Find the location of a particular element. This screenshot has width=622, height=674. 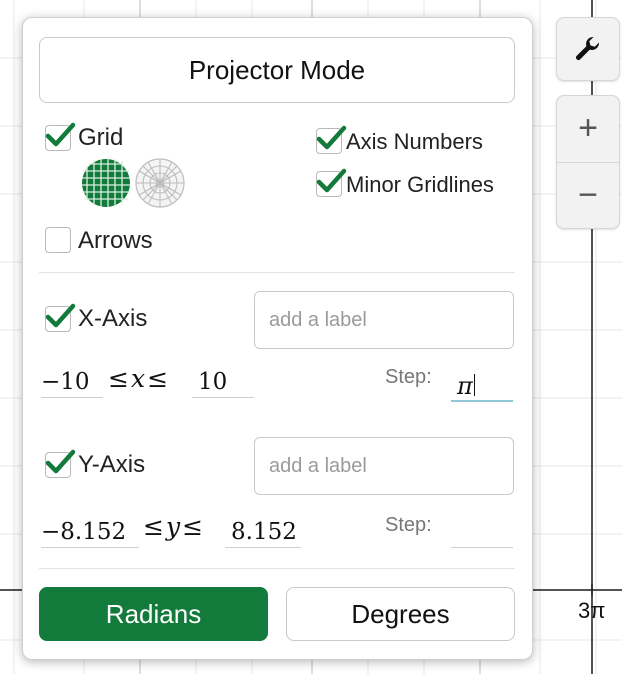

y-axis-label-input: add a label is located at coordinates (384, 466).